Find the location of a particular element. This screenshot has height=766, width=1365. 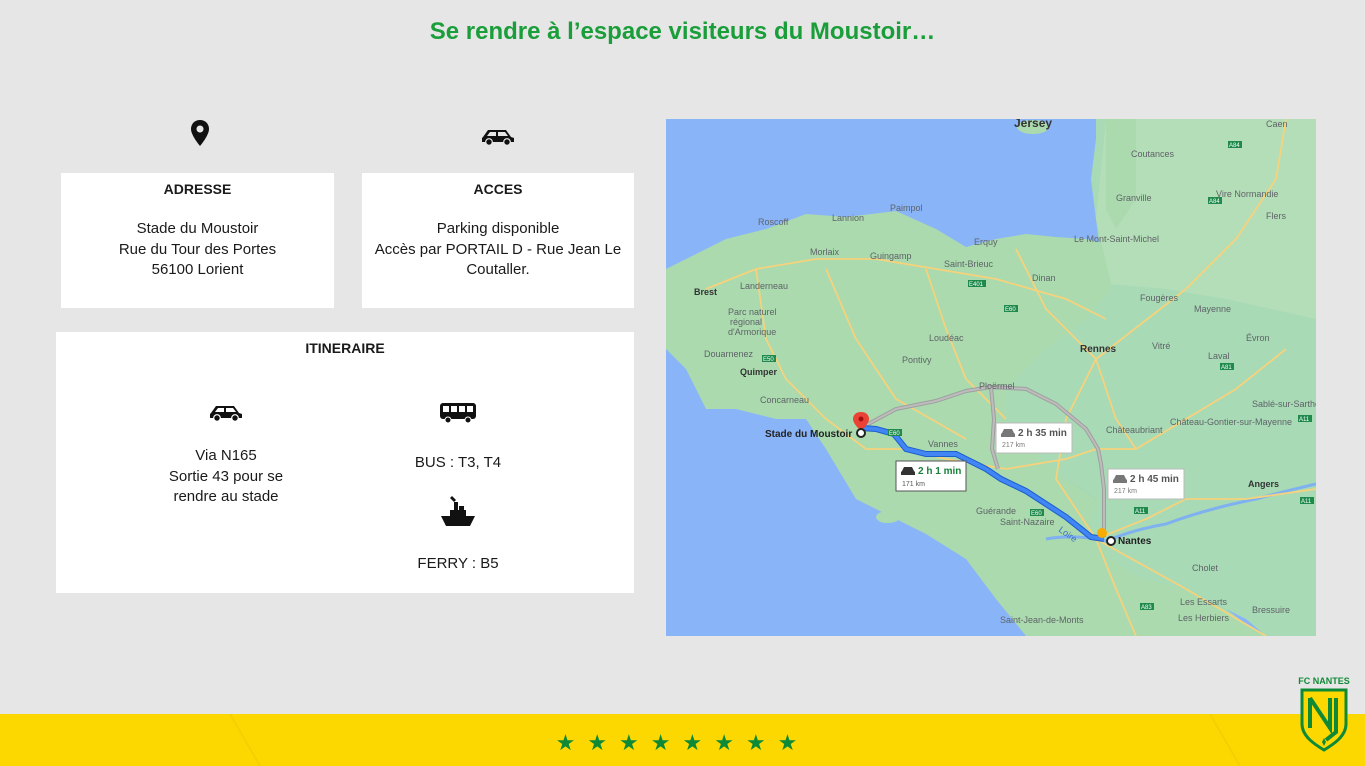

star-rating: ★★★★★★★★ is located at coordinates (682, 742).